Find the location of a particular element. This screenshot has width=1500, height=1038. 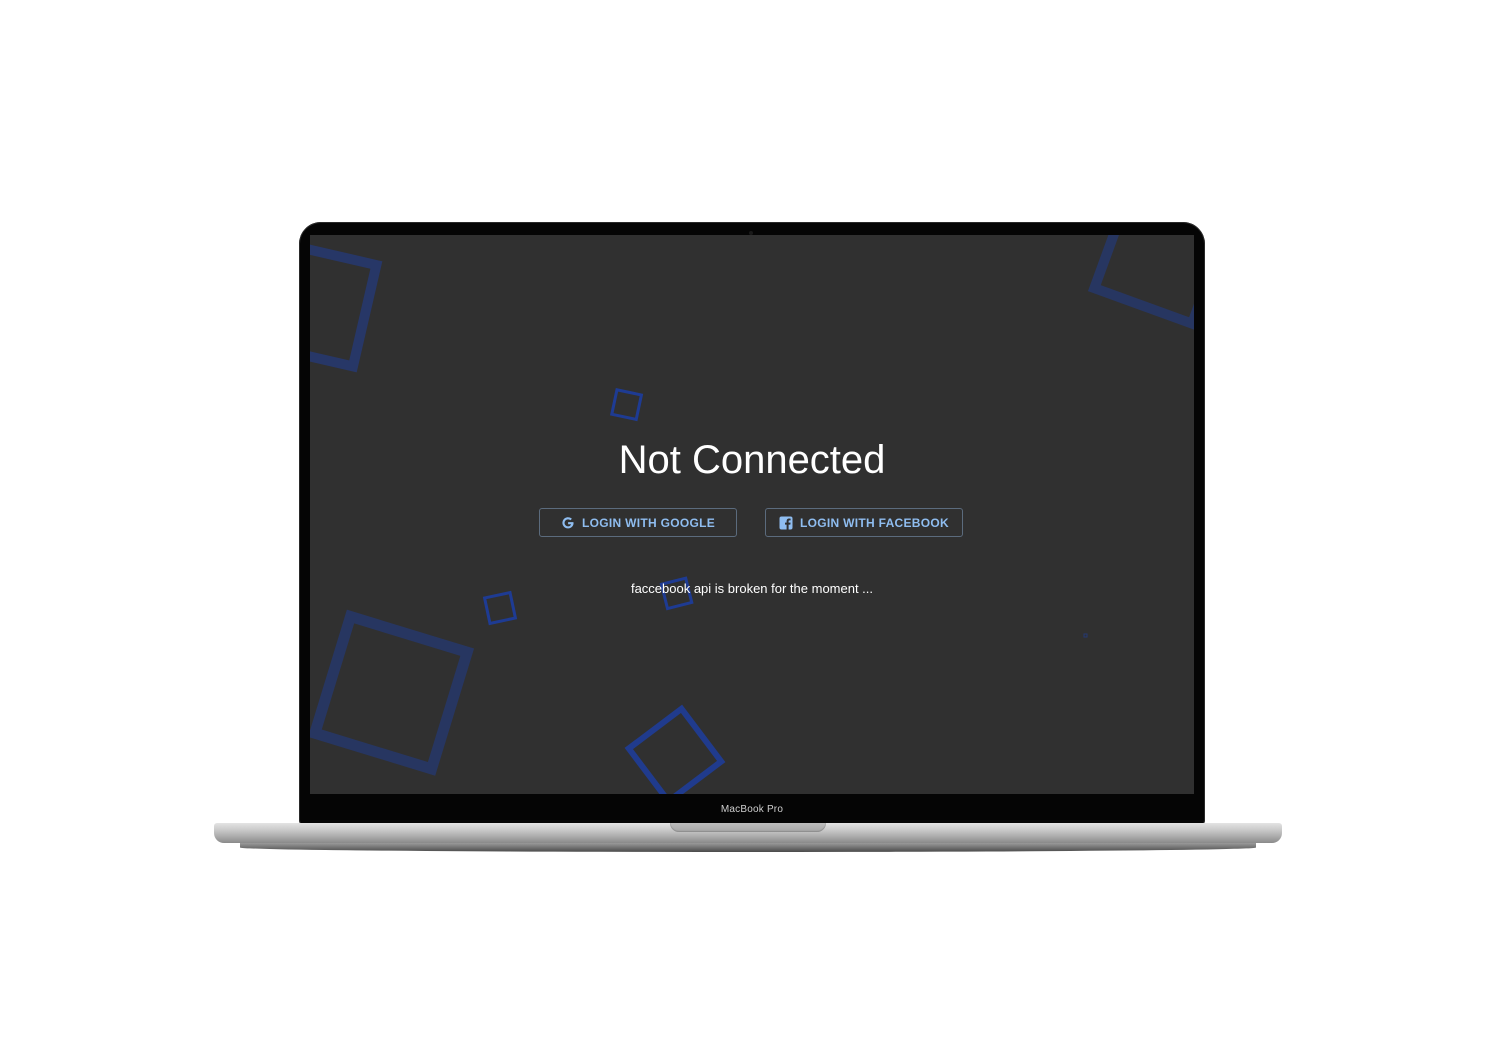

google-icon is located at coordinates (568, 523).